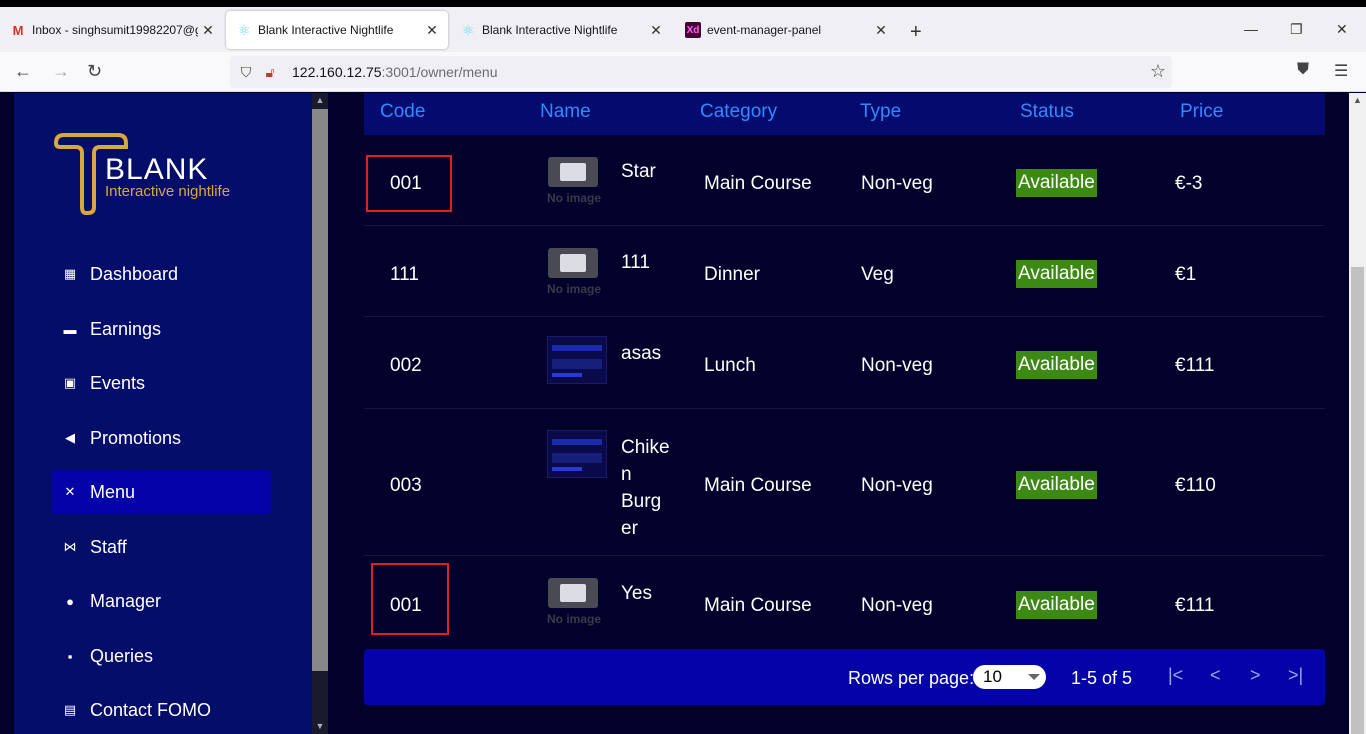 This screenshot has width=1366, height=734. What do you see at coordinates (916, 32) in the screenshot?
I see `new-tab-button: +` at bounding box center [916, 32].